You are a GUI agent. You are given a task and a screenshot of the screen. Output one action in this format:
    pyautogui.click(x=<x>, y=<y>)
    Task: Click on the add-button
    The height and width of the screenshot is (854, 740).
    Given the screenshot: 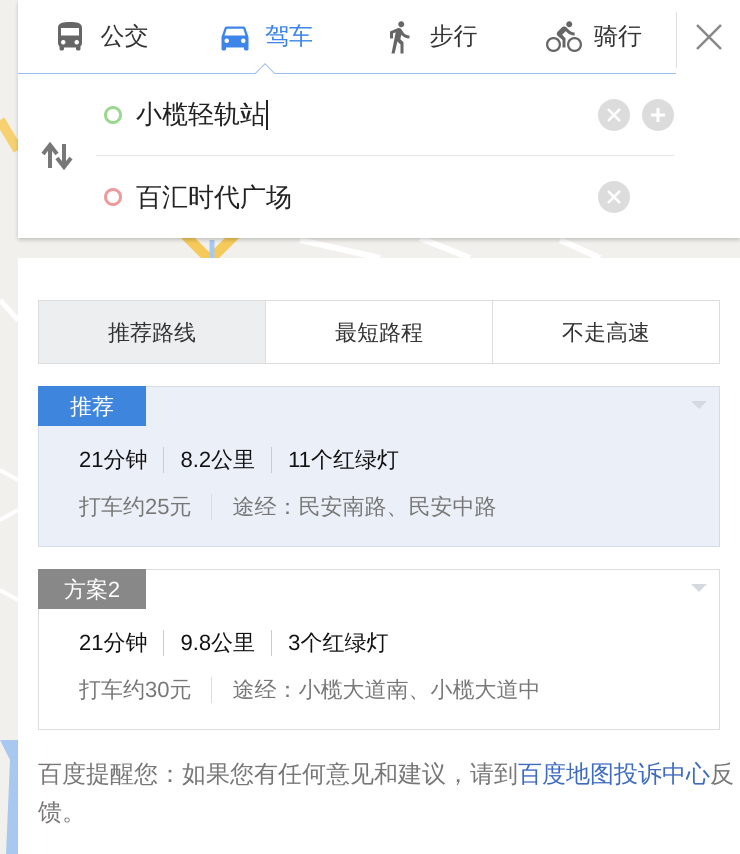 What is the action you would take?
    pyautogui.click(x=658, y=114)
    